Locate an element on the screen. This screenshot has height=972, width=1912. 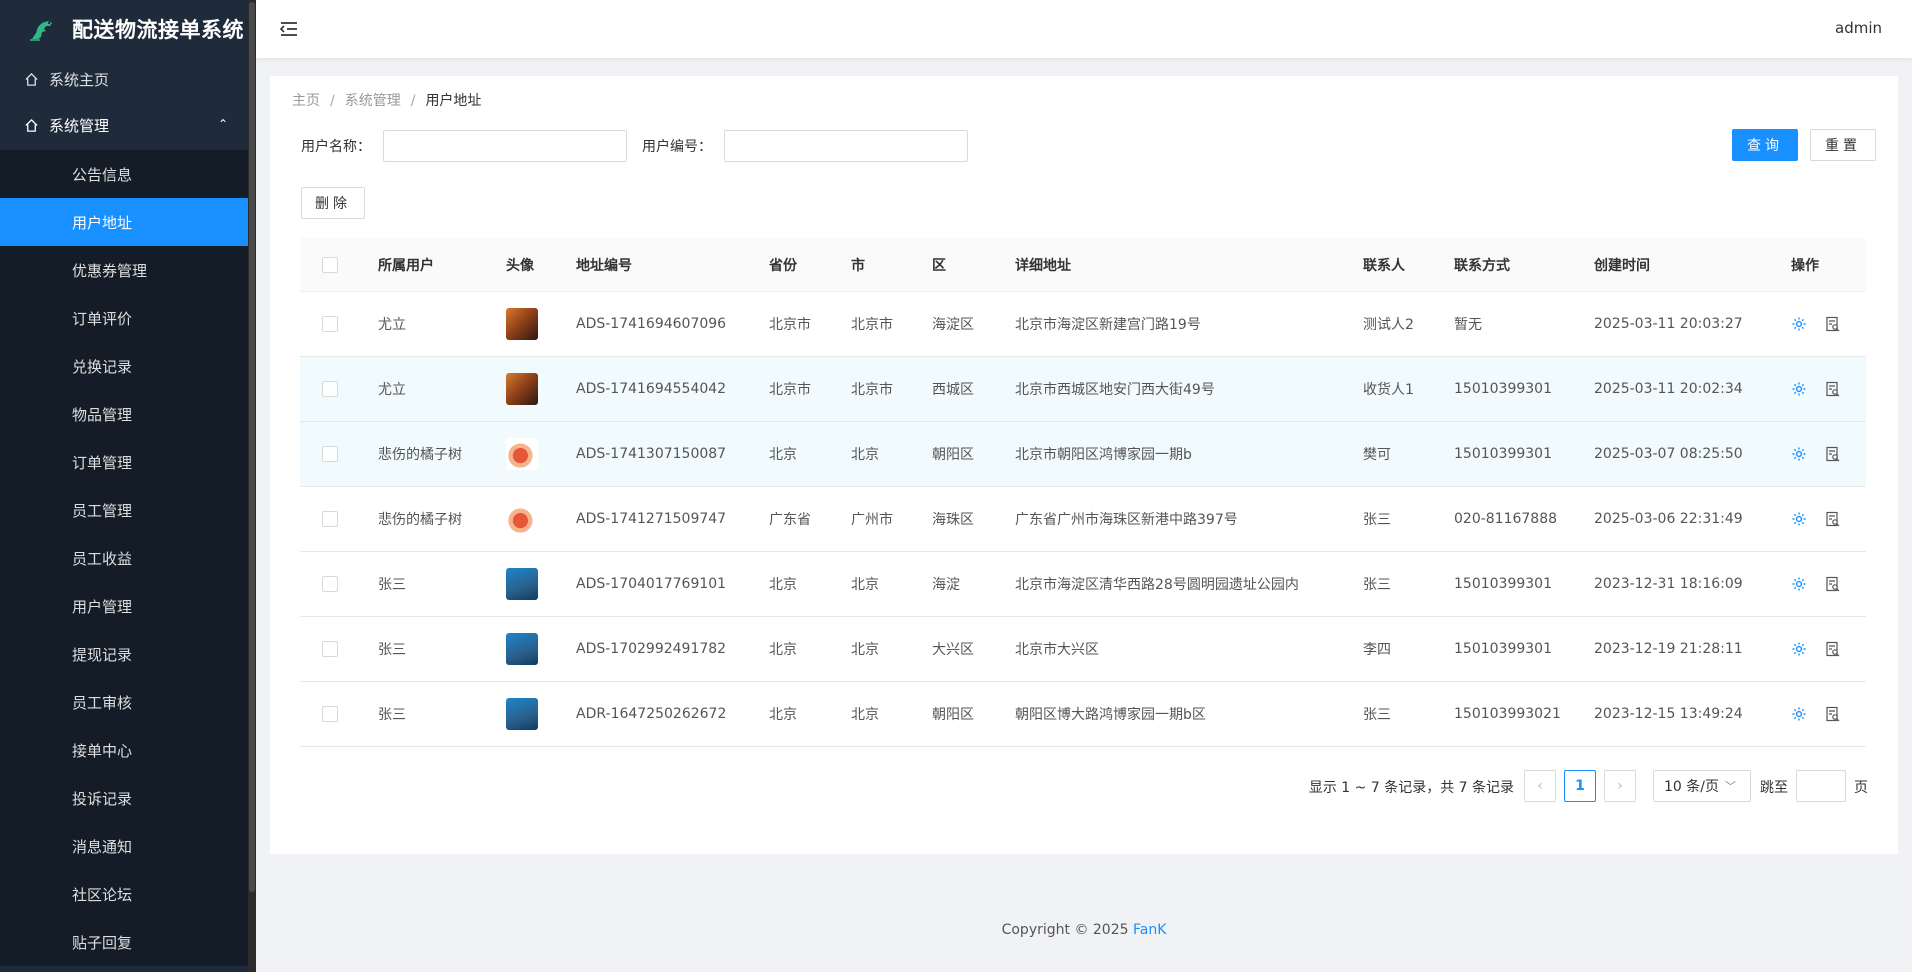
sidebar-item: 员工收益 is located at coordinates (124, 558).